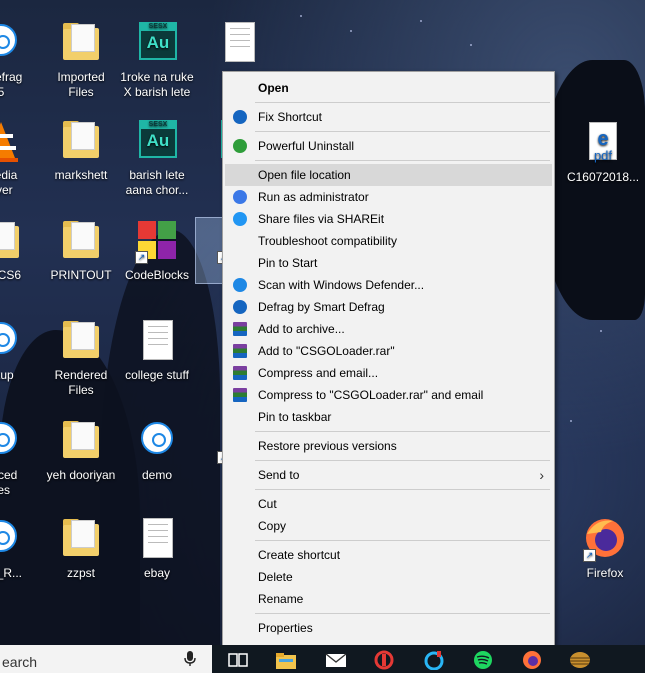 The width and height of the screenshot is (645, 673). Describe the element at coordinates (388, 577) in the screenshot. I see `menu-item-delete: Delete` at that location.